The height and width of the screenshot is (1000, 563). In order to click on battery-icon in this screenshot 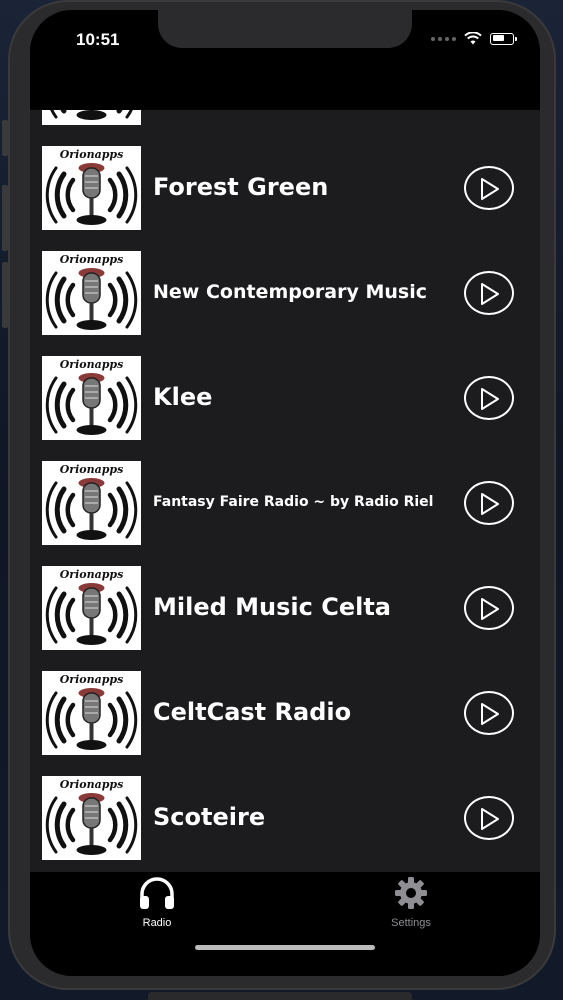, I will do `click(503, 38)`.